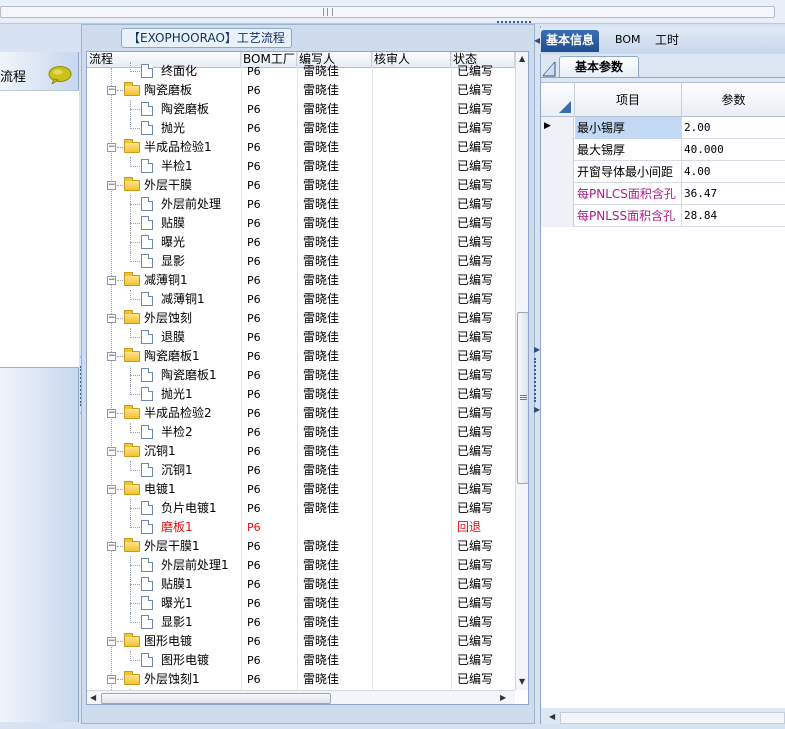 The height and width of the screenshot is (729, 785). What do you see at coordinates (216, 698) in the screenshot?
I see `horizontal-scroll-thumb` at bounding box center [216, 698].